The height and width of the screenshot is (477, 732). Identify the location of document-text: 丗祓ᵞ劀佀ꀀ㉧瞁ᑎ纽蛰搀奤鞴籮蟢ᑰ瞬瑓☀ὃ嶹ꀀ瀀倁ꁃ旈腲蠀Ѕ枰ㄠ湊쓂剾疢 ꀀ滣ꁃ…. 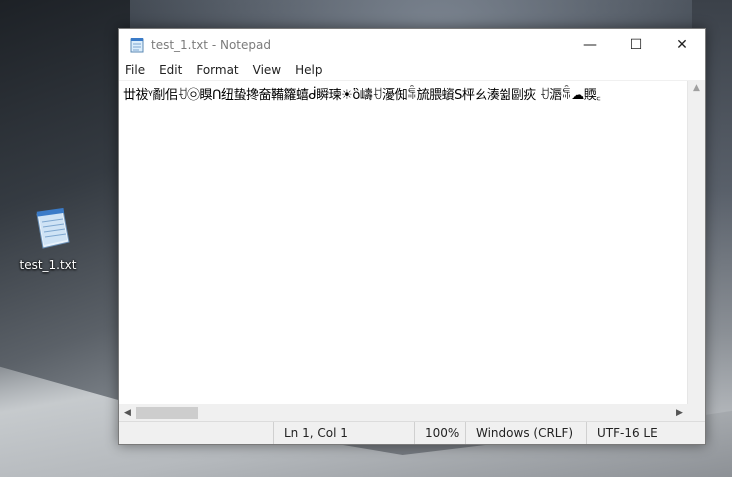
(362, 95).